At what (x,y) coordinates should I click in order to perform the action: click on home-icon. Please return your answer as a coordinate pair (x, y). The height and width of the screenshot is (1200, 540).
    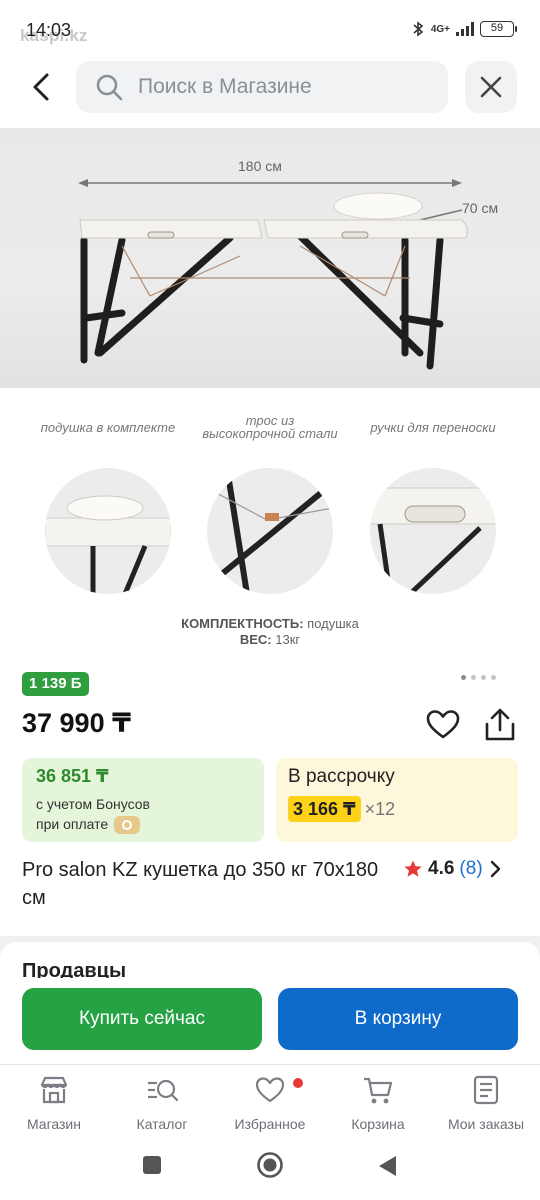
    Looking at the image, I should click on (270, 1165).